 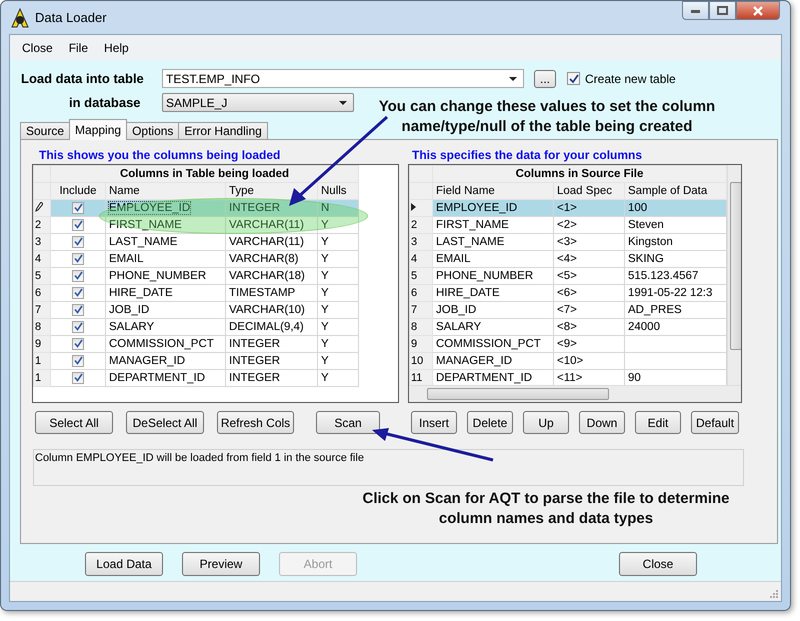 What do you see at coordinates (78, 191) in the screenshot?
I see `column-header: Include` at bounding box center [78, 191].